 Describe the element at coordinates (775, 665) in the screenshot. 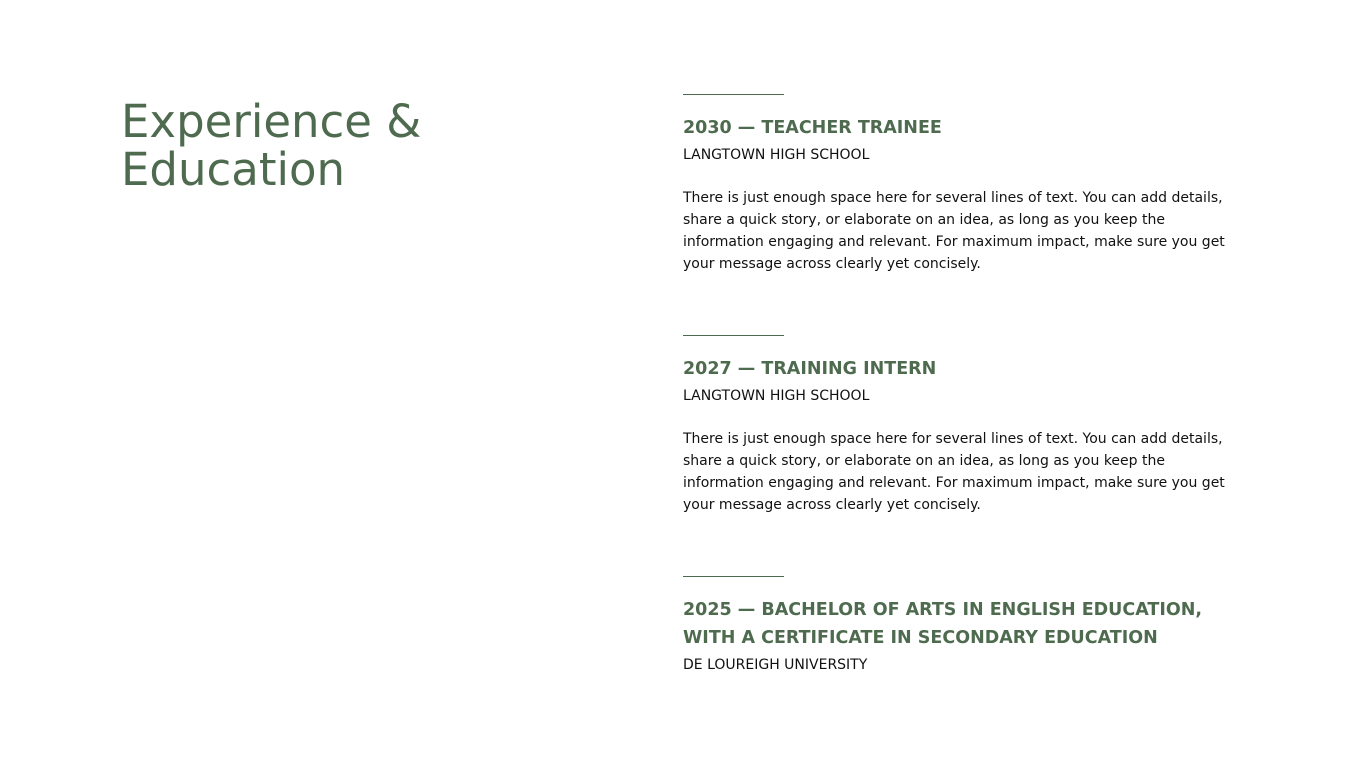

I see `entry-organization: DE LOUREIGH UNIVERSITY` at that location.